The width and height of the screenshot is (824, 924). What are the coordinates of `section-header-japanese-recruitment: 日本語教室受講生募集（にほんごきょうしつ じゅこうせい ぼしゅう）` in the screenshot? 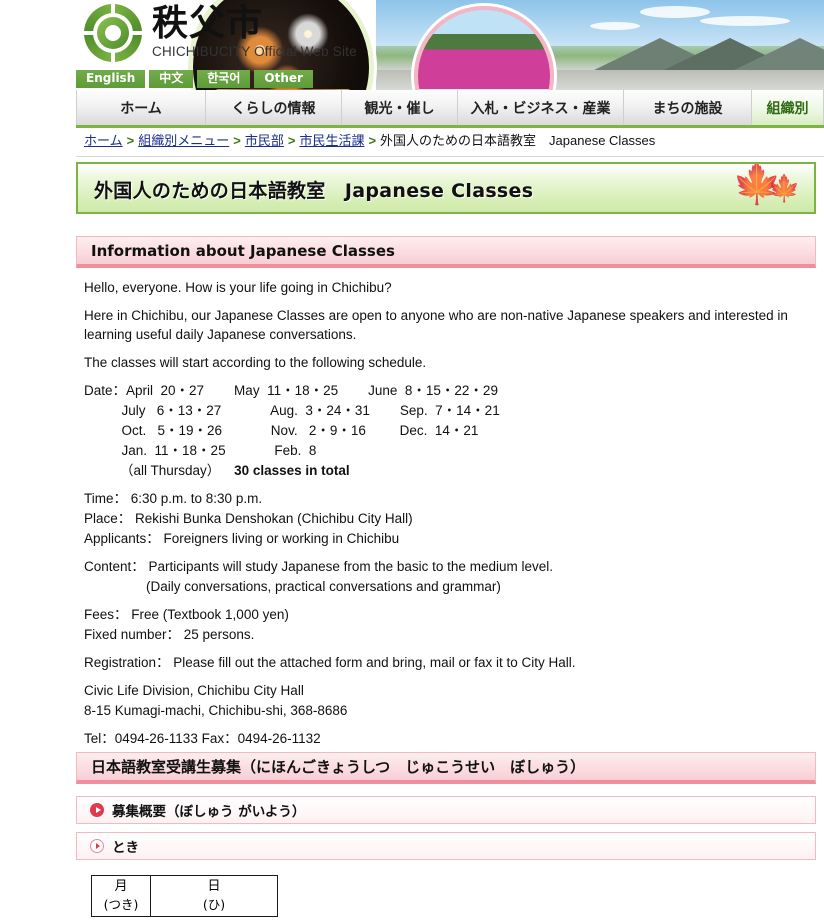 It's located at (446, 768).